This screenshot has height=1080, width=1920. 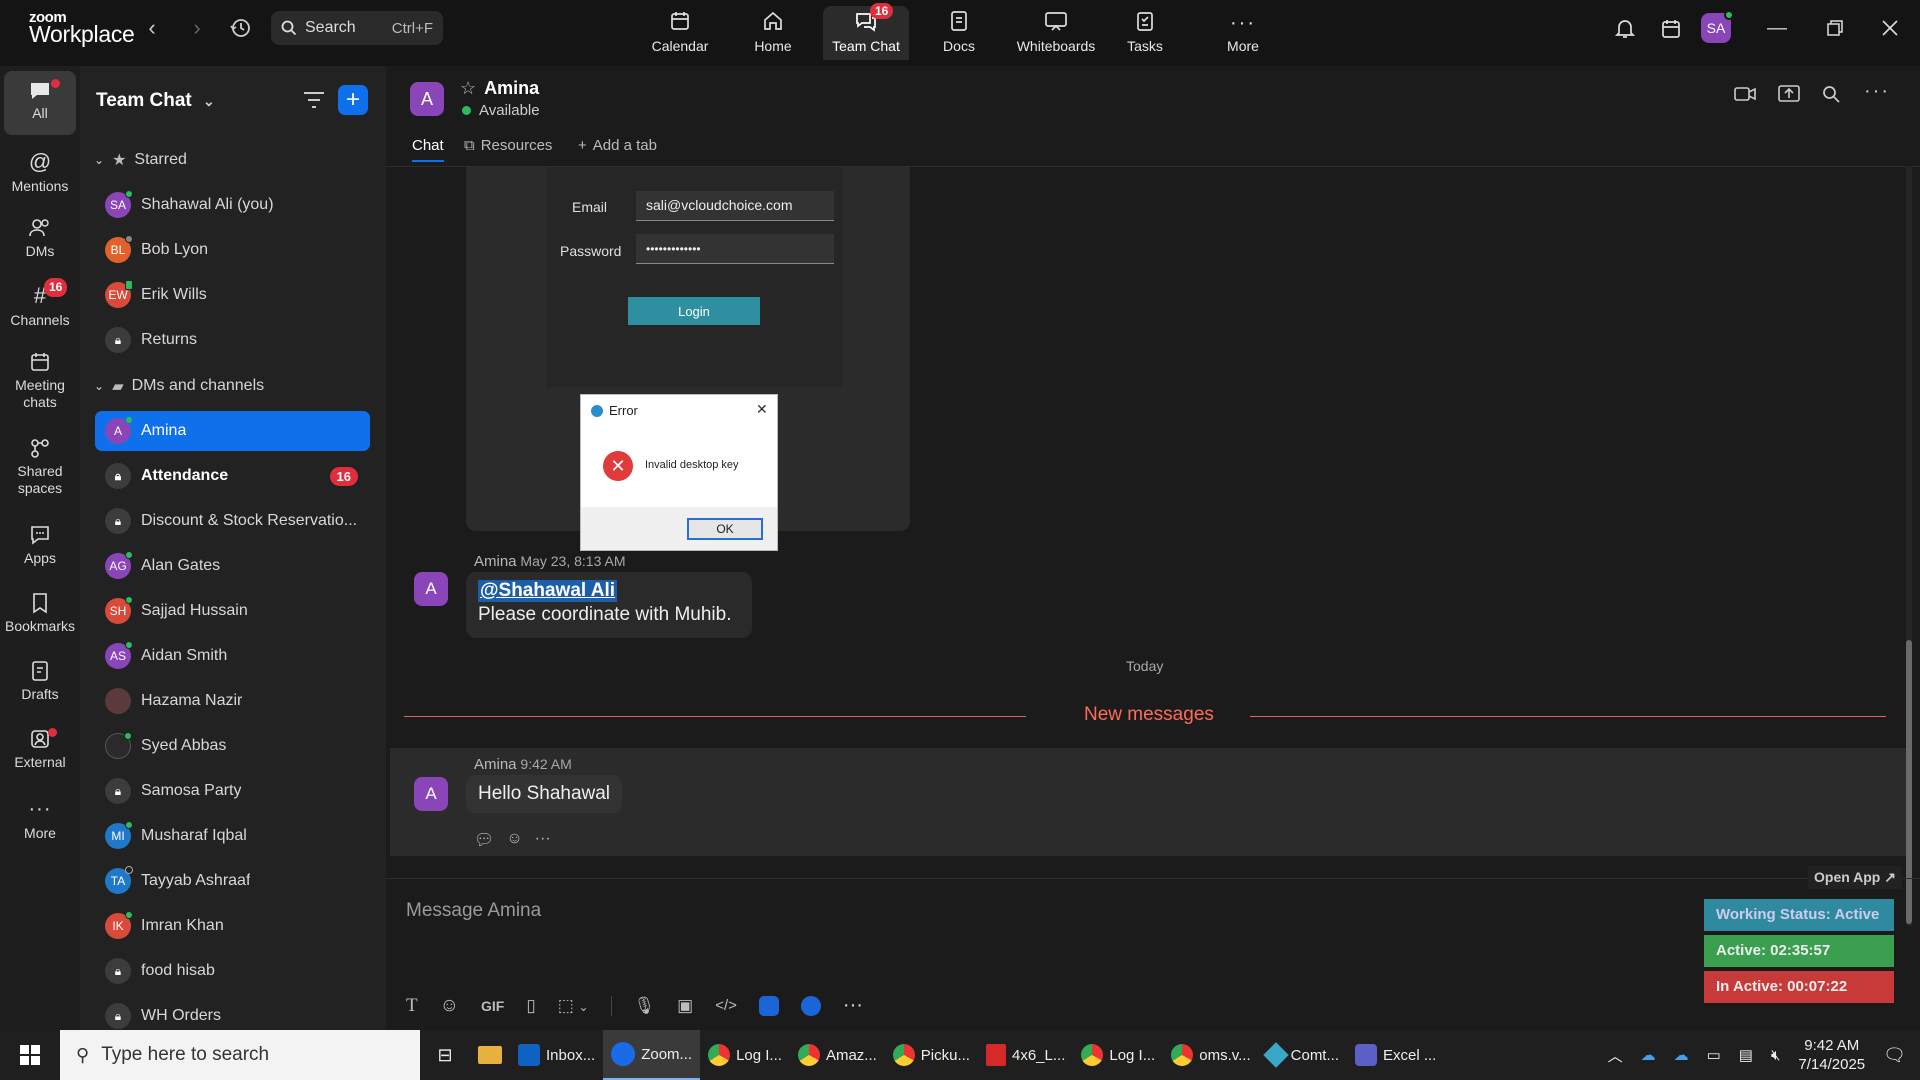 I want to click on file-icon: ▯, so click(x=530, y=1006).